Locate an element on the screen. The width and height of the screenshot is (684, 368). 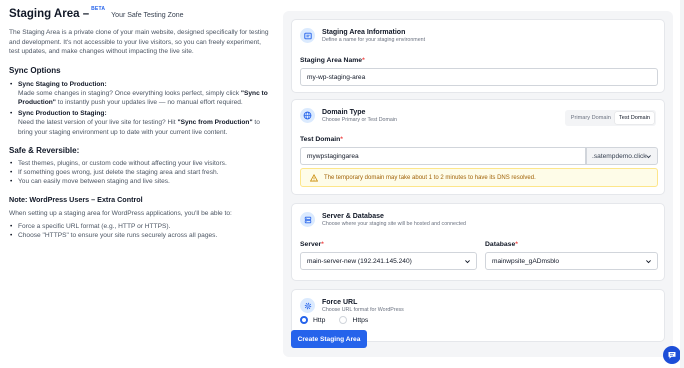
radio-label: Https is located at coordinates (360, 320).